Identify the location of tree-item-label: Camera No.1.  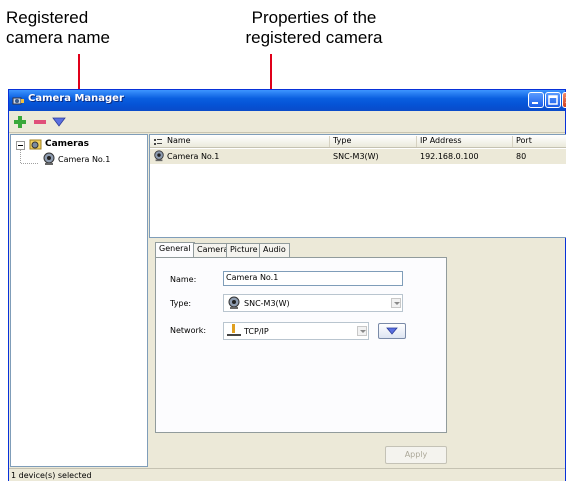
(84, 159).